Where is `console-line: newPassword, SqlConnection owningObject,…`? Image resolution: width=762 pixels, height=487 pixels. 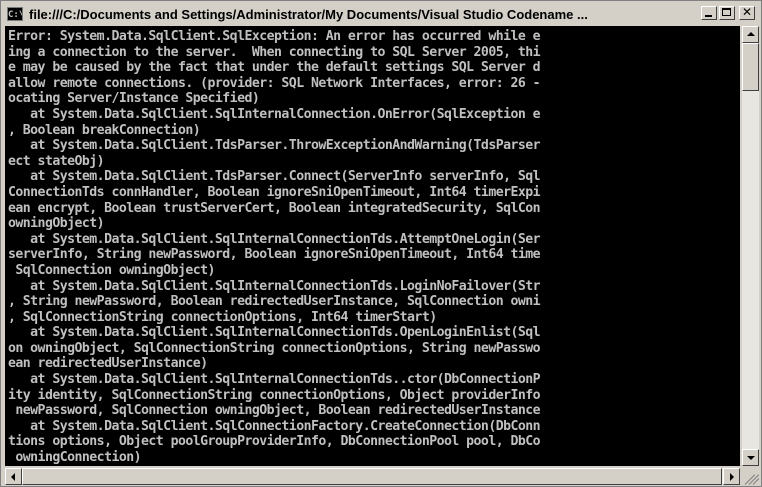
console-line: newPassword, SqlConnection owningObject,… is located at coordinates (274, 411).